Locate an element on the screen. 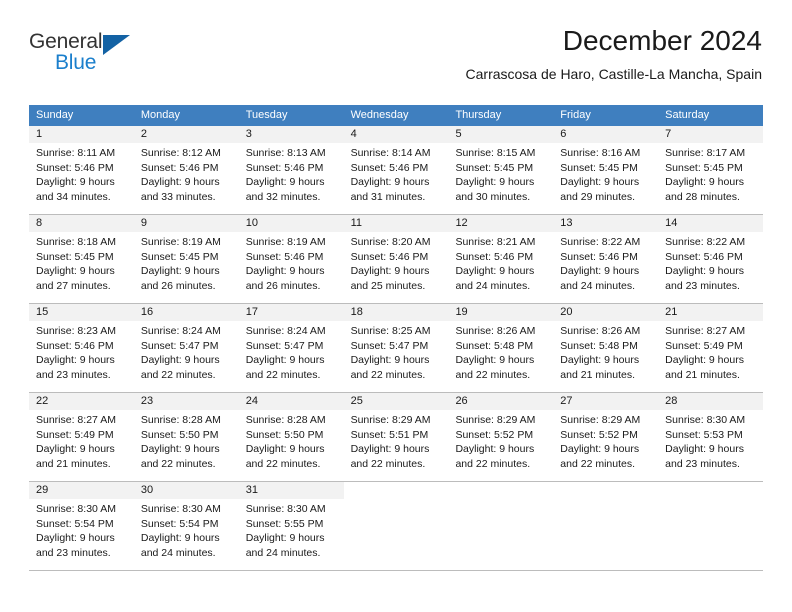  sunrise-text: Sunrise: 8:20 AM is located at coordinates (390, 242).